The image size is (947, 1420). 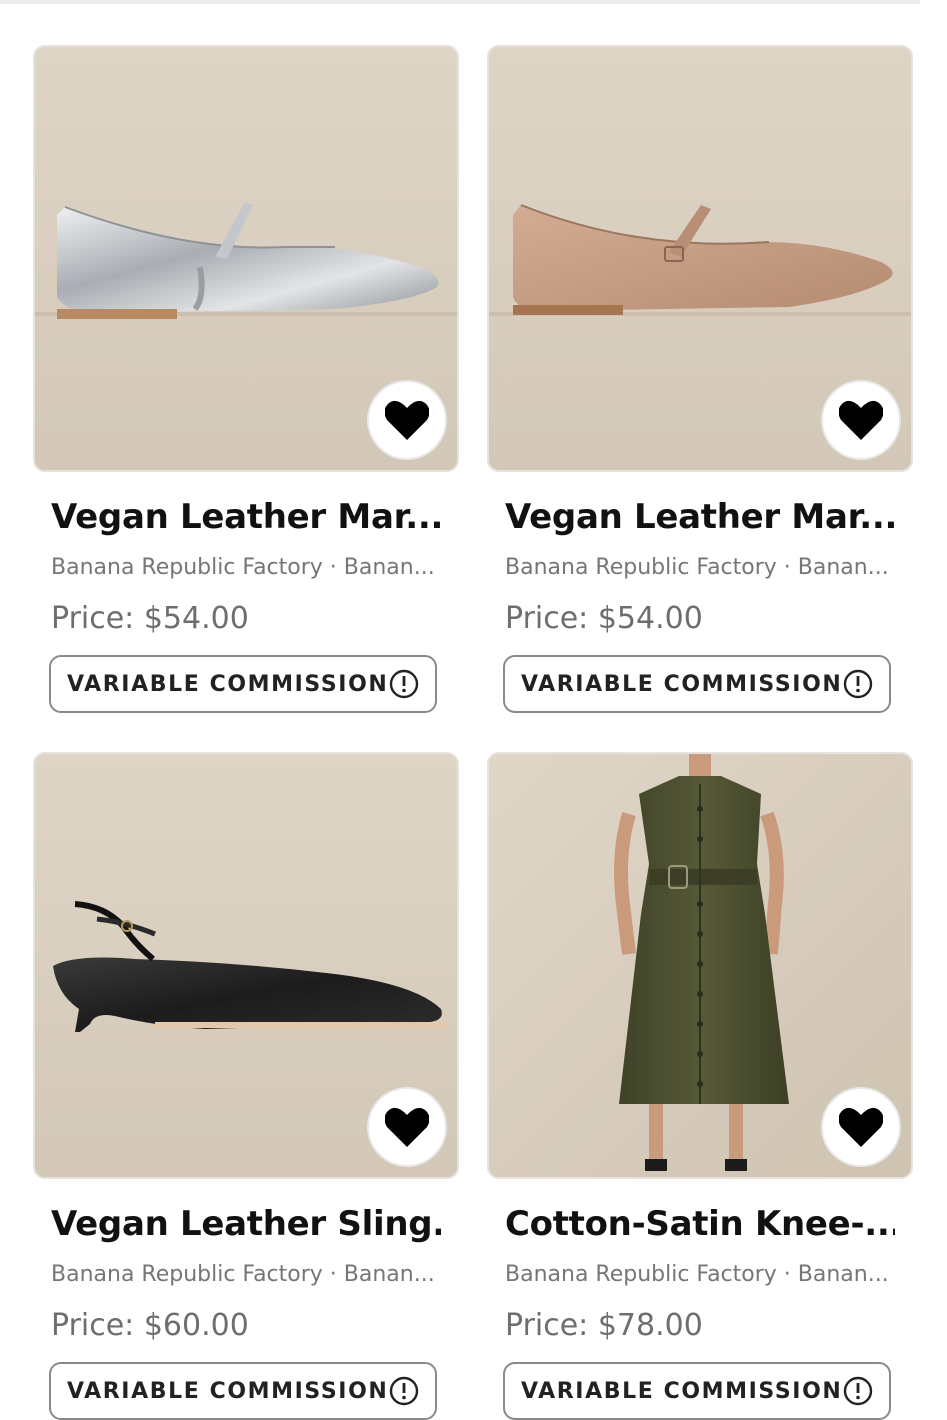 I want to click on product-price: Price: $60.00, so click(x=150, y=1325).